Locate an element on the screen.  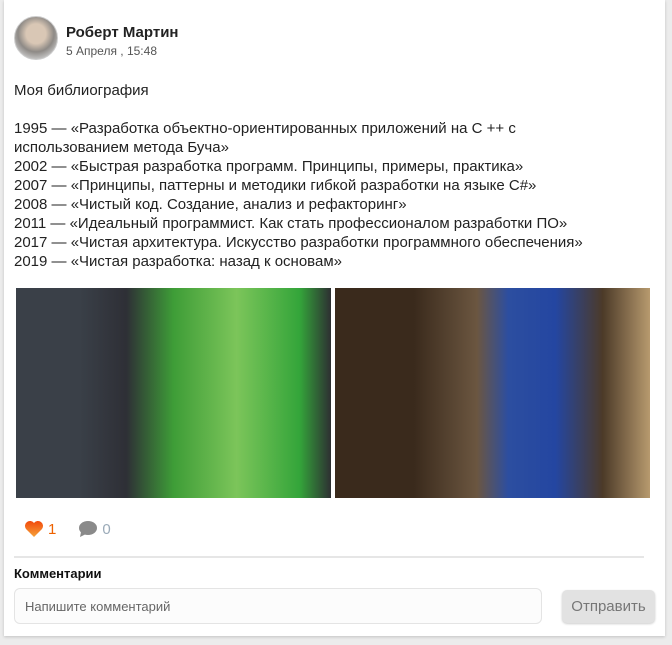
comment-button: 0 is located at coordinates (94, 529).